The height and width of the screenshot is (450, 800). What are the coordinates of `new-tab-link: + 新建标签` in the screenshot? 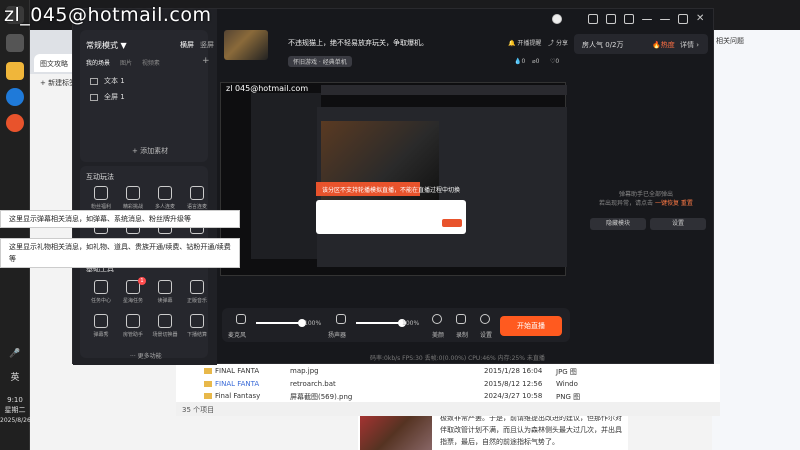 It's located at (58, 83).